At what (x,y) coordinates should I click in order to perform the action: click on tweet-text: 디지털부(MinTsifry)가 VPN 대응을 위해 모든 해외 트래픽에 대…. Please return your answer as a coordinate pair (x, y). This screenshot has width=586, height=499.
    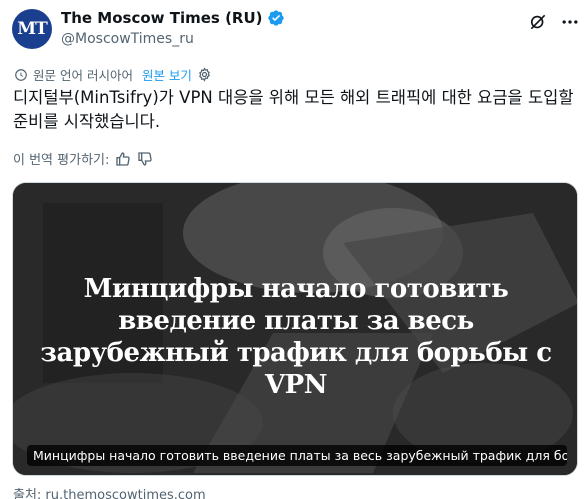
    Looking at the image, I should click on (293, 109).